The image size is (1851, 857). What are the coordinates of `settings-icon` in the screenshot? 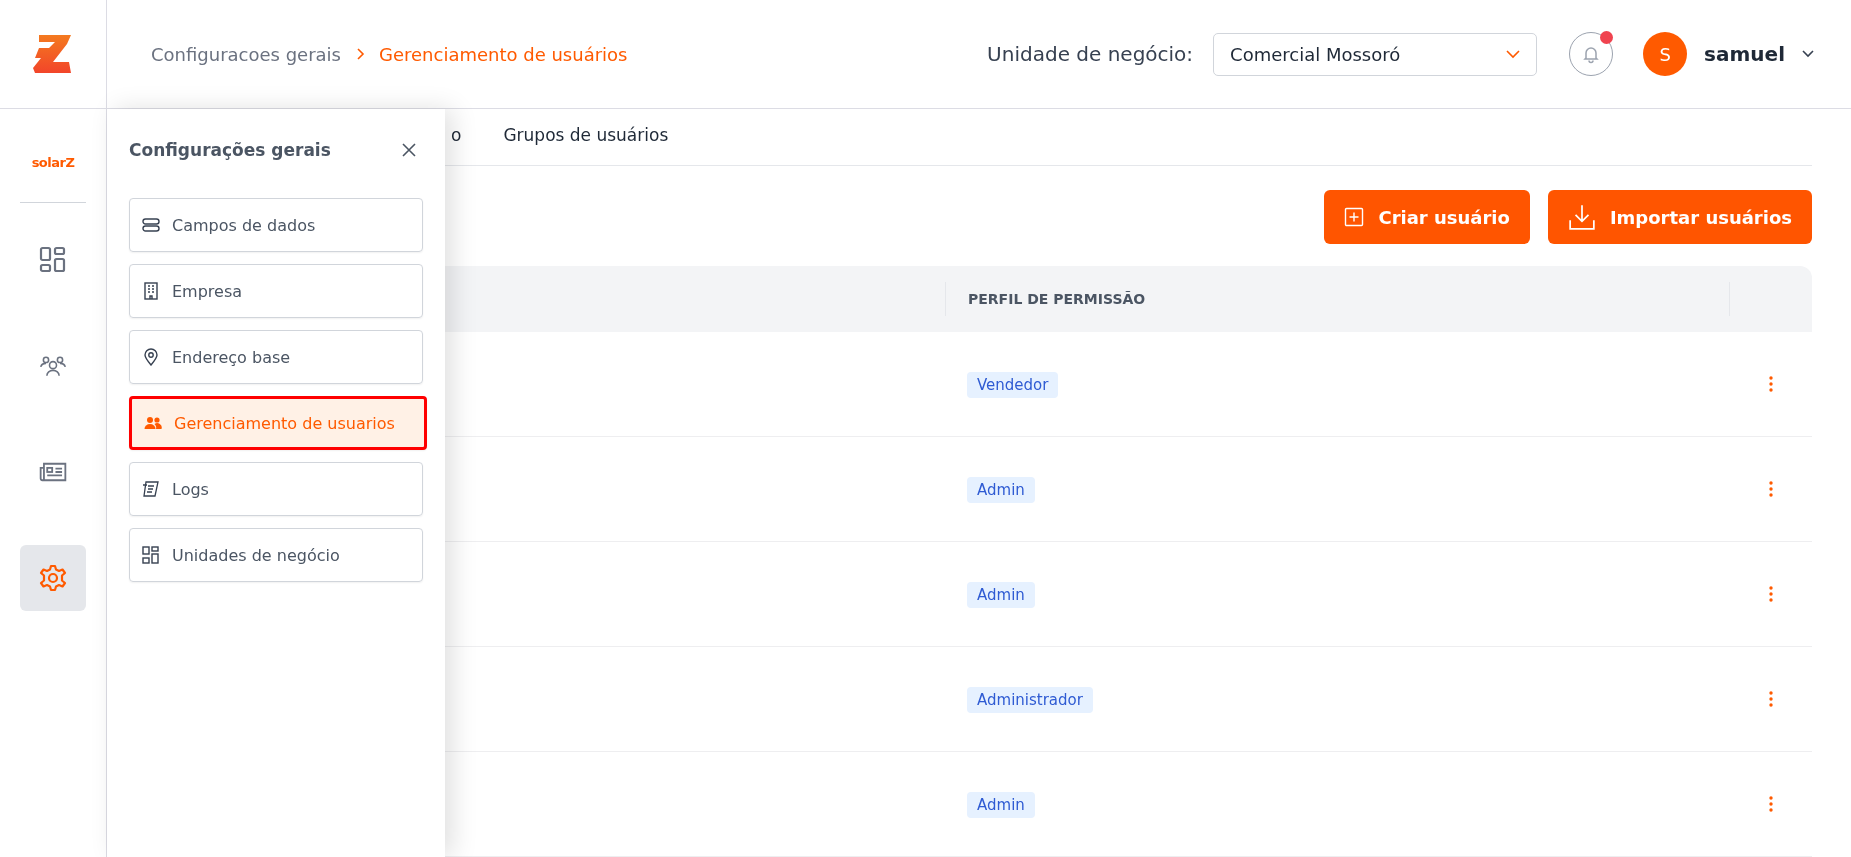 It's located at (53, 578).